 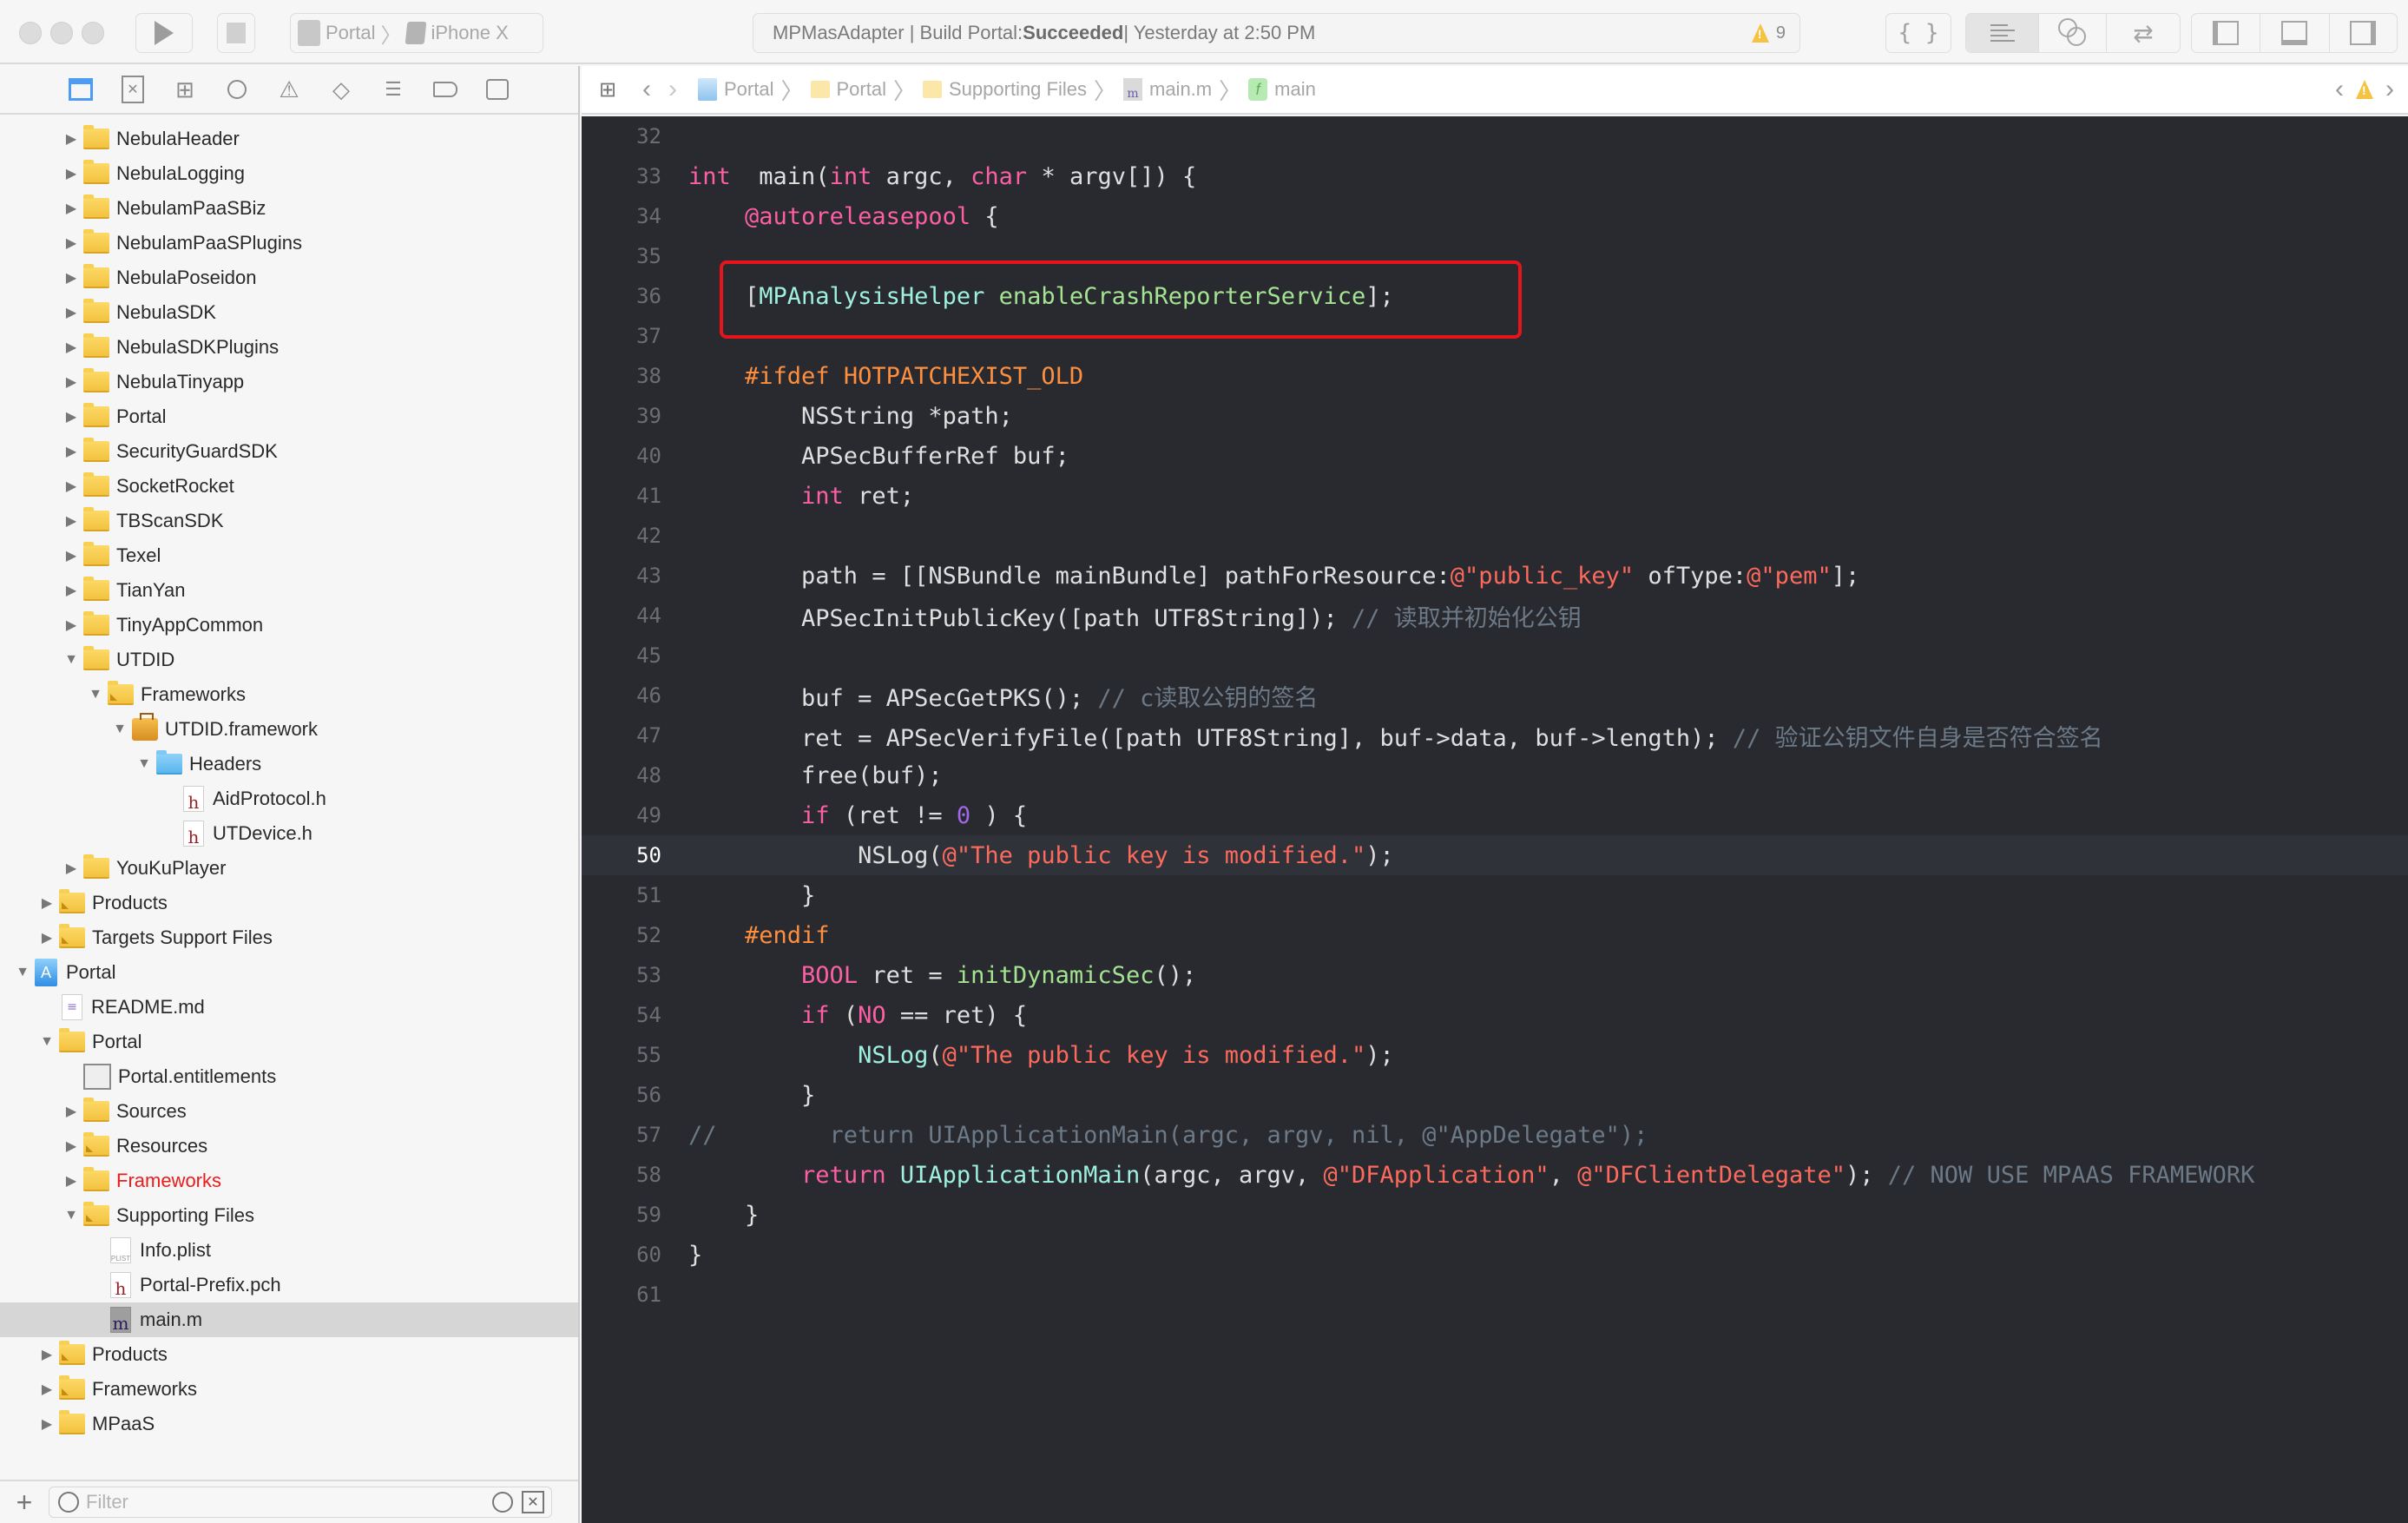 I want to click on code-line: 40 APSecBufferRef buf;, so click(x=1495, y=456).